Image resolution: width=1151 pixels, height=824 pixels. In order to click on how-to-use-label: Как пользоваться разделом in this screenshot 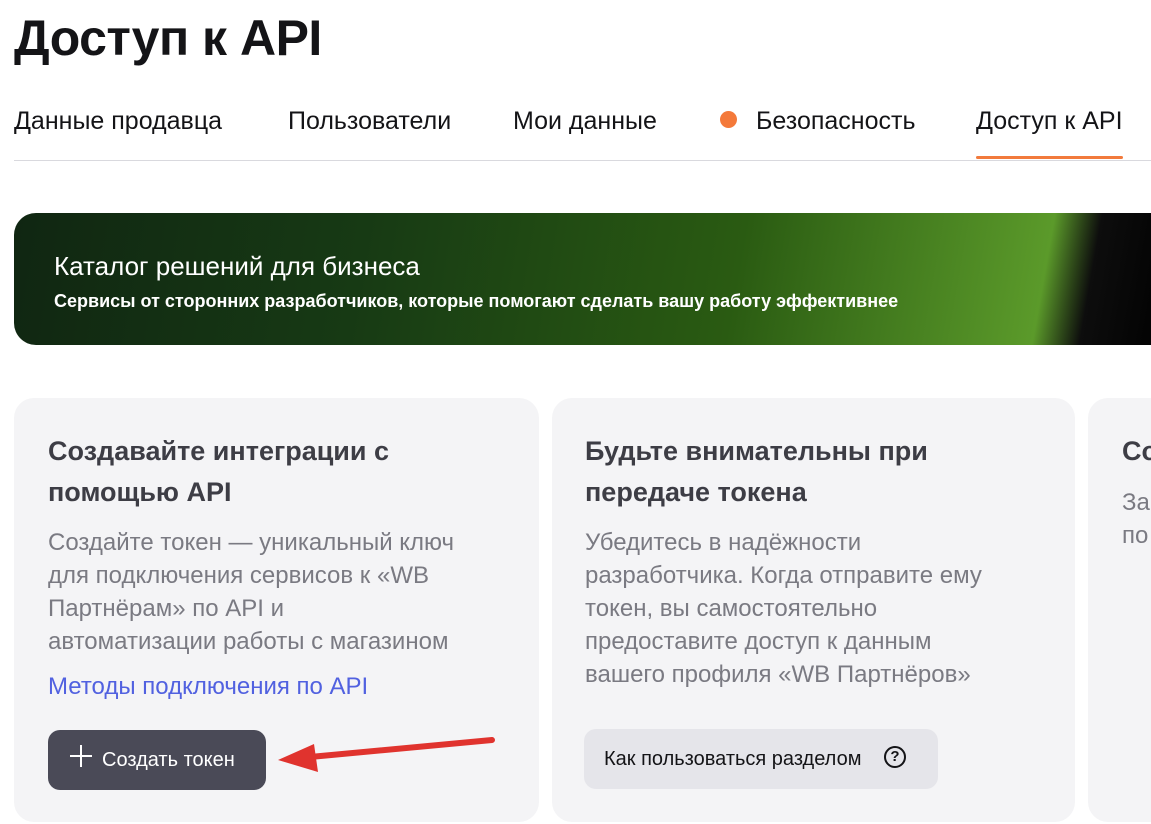, I will do `click(733, 759)`.